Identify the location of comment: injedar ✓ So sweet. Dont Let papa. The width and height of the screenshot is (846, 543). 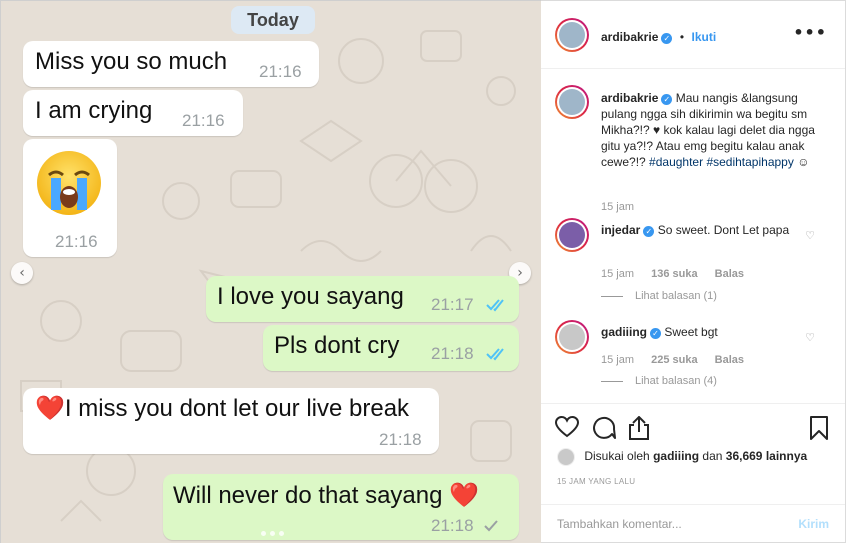
(701, 230).